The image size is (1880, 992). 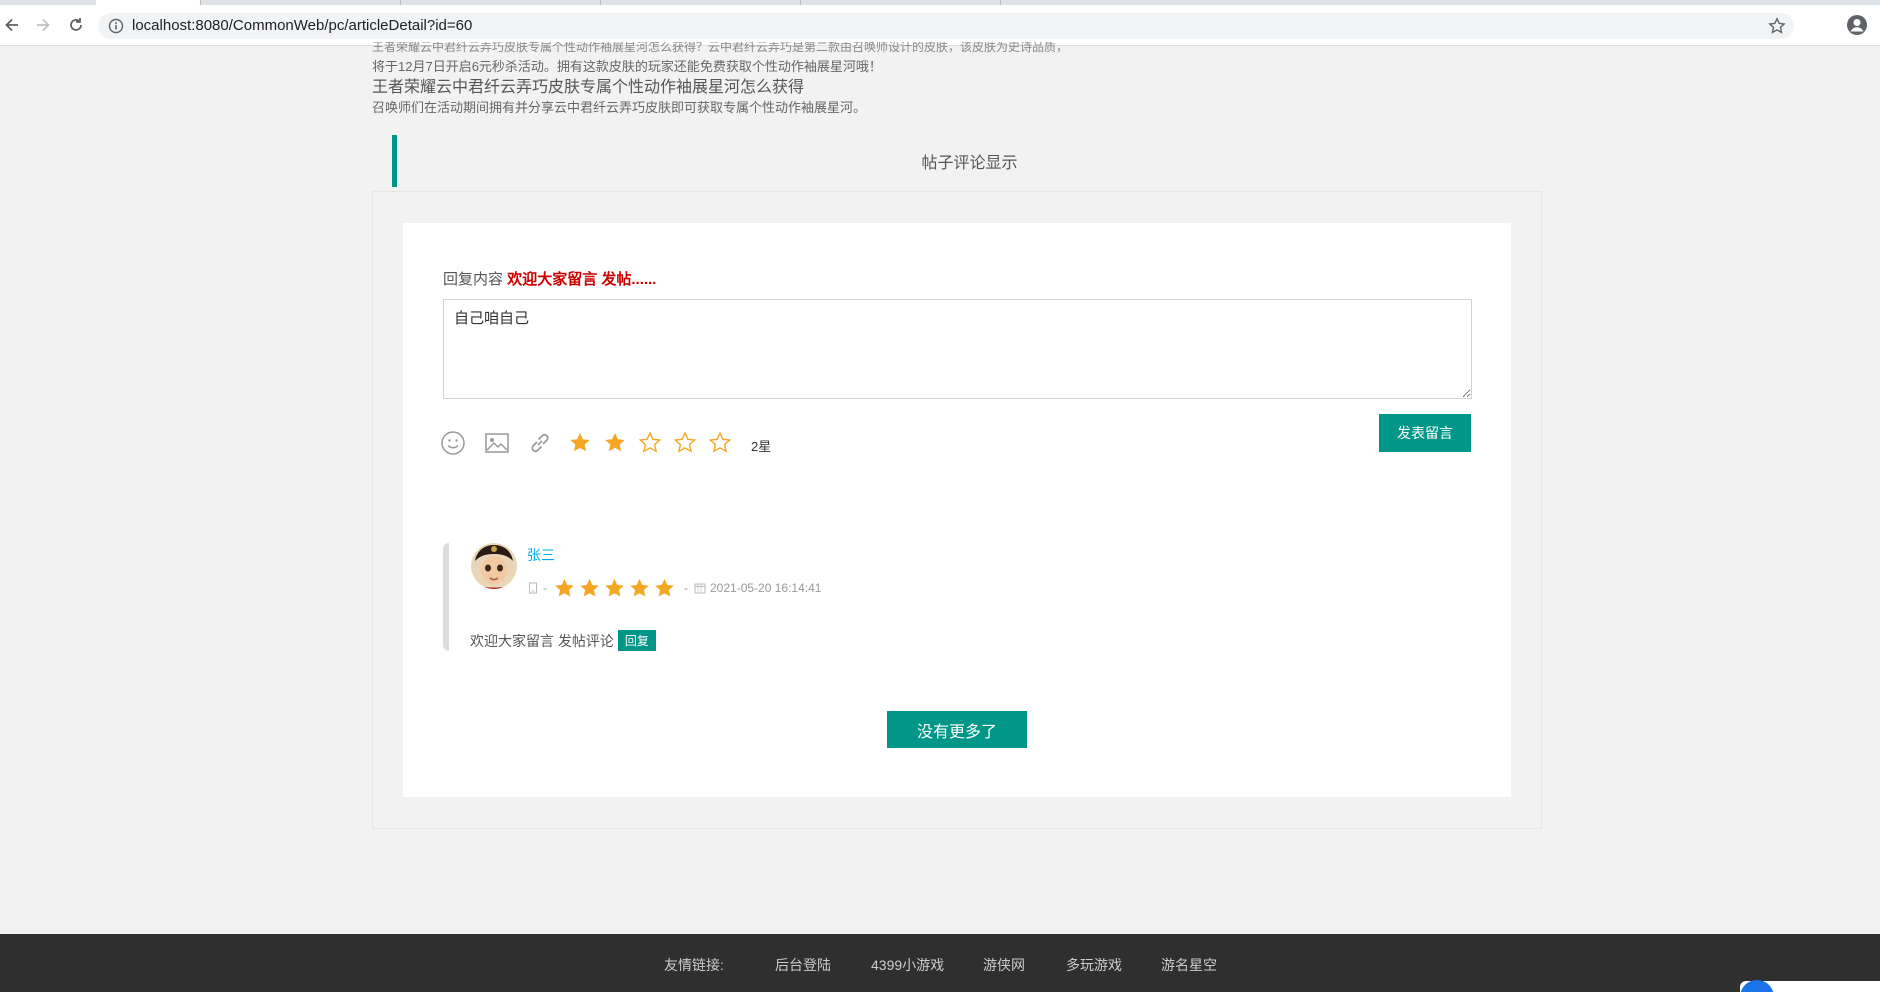 I want to click on submit-comment-button: 发表留言, so click(x=1425, y=433).